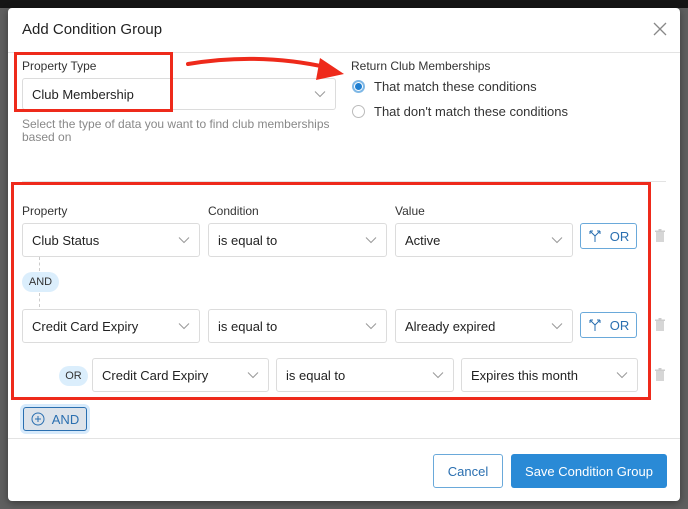 The width and height of the screenshot is (688, 509). I want to click on footer-divider, so click(344, 438).